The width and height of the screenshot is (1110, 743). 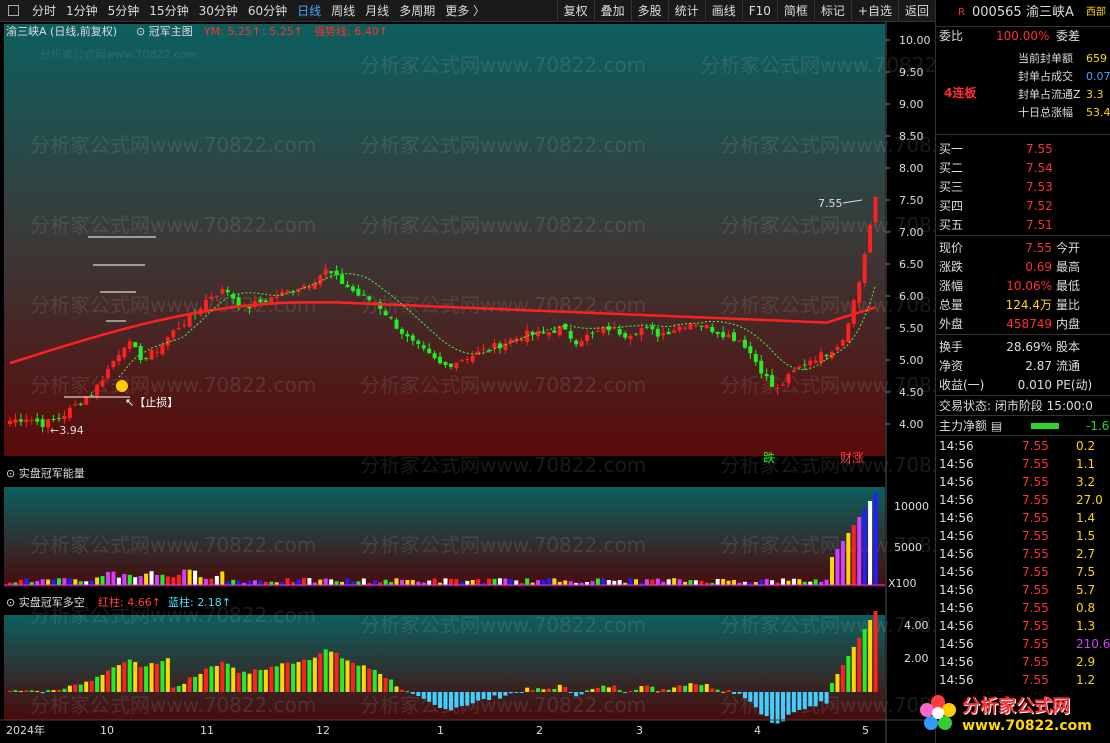 What do you see at coordinates (1023, 662) in the screenshot?
I see `tick-row-12: 14:56 7.55 2.9` at bounding box center [1023, 662].